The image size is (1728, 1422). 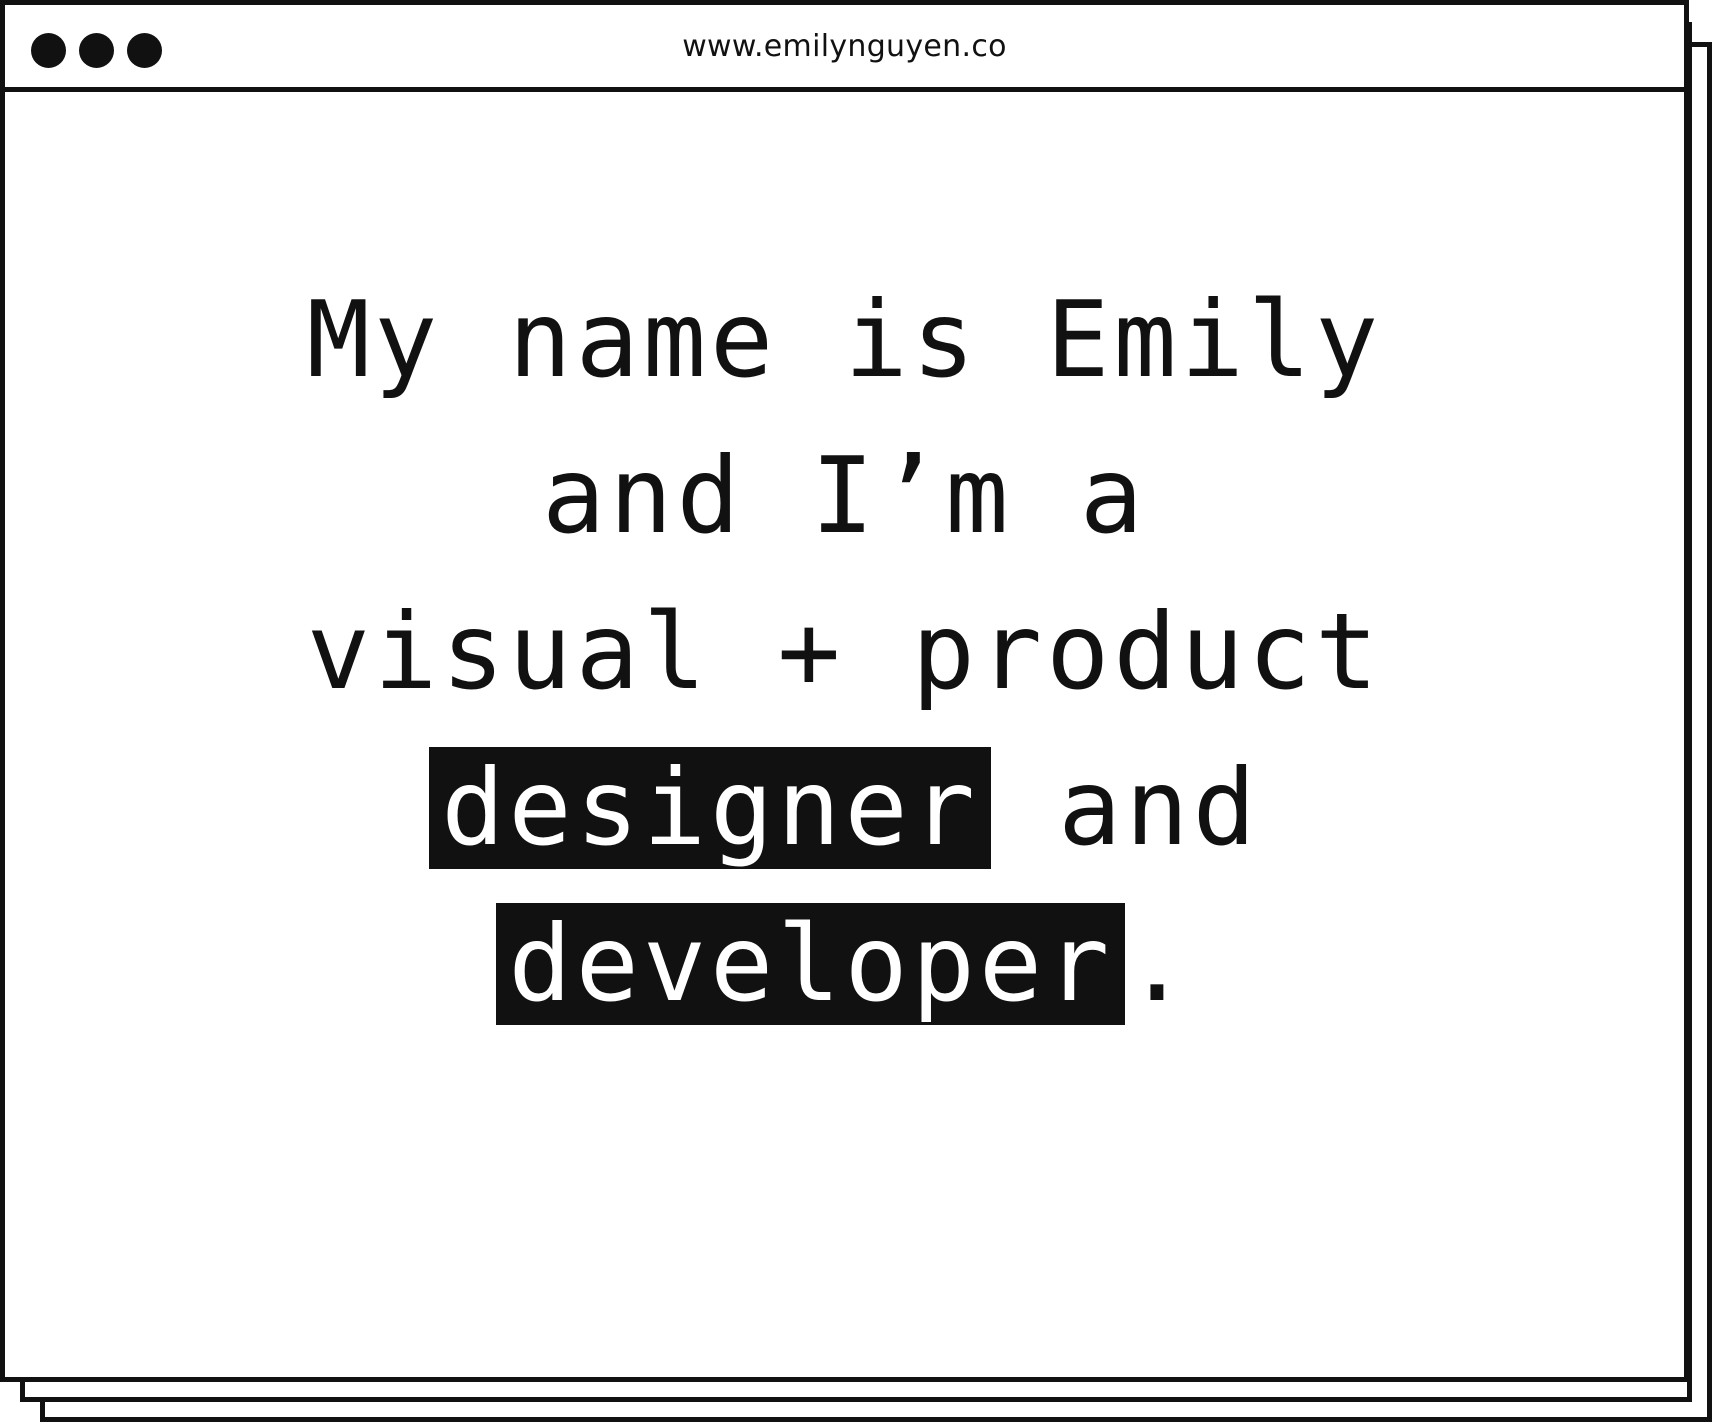 I want to click on hero-line-5-rest: ., so click(x=1159, y=964).